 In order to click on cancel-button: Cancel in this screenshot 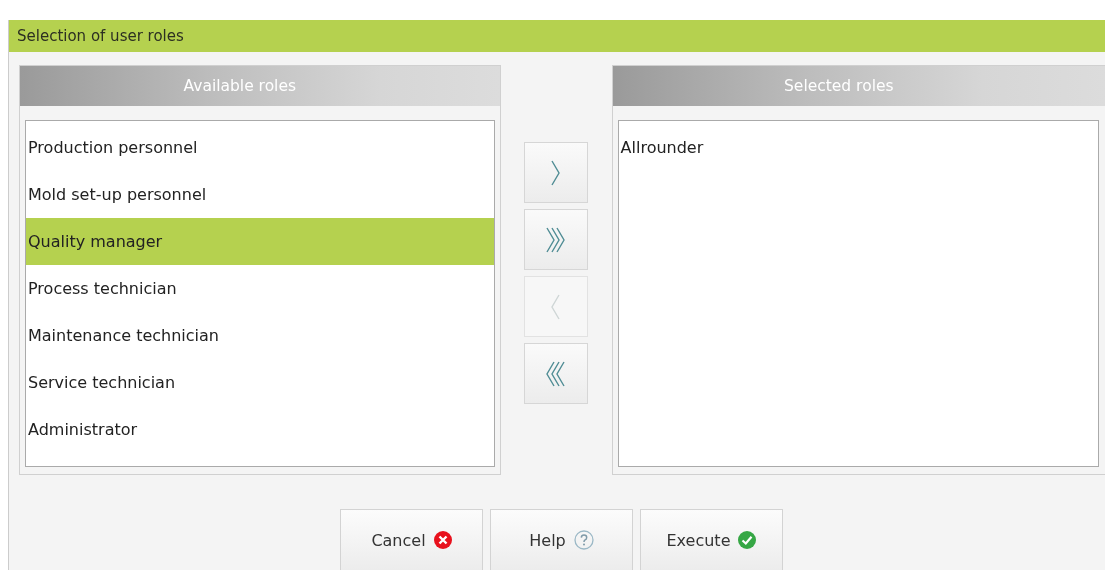, I will do `click(411, 539)`.